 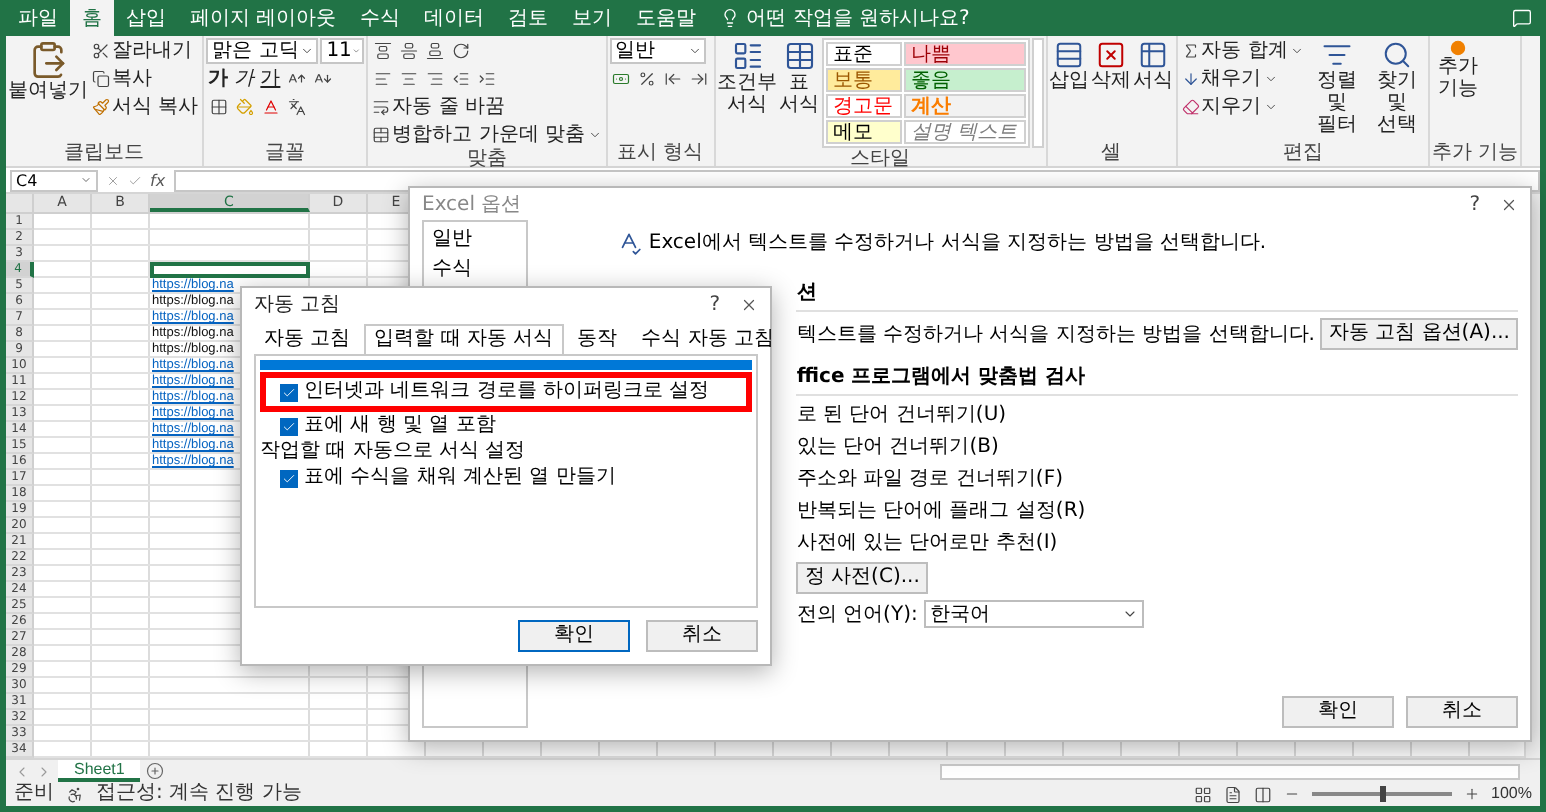 I want to click on align-bottom-button, so click(x=434, y=51).